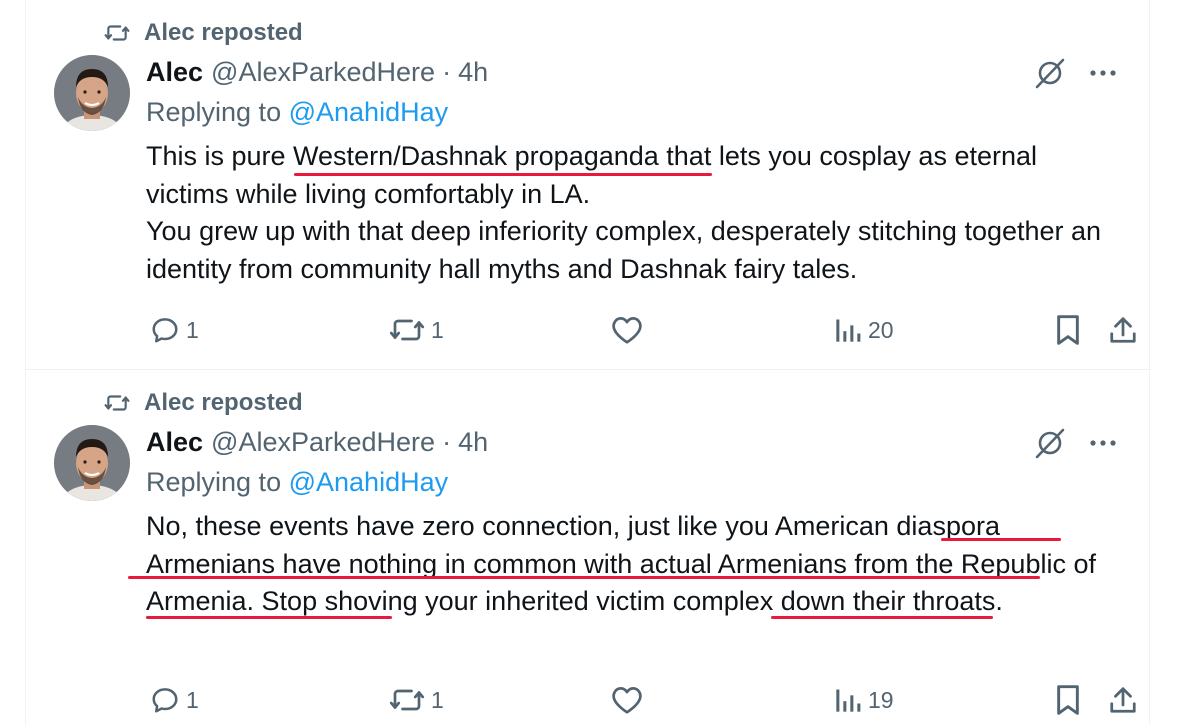 The width and height of the screenshot is (1200, 725). I want to click on action-bar: 1 1 19, so click(641, 700).